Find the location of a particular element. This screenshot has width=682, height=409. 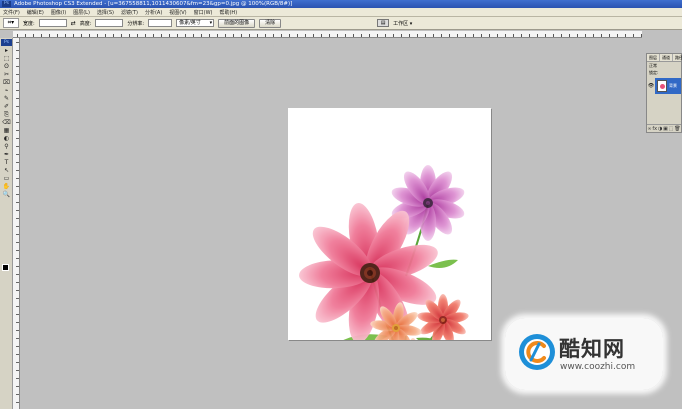

front-image-button: 前面的图像 is located at coordinates (237, 23).